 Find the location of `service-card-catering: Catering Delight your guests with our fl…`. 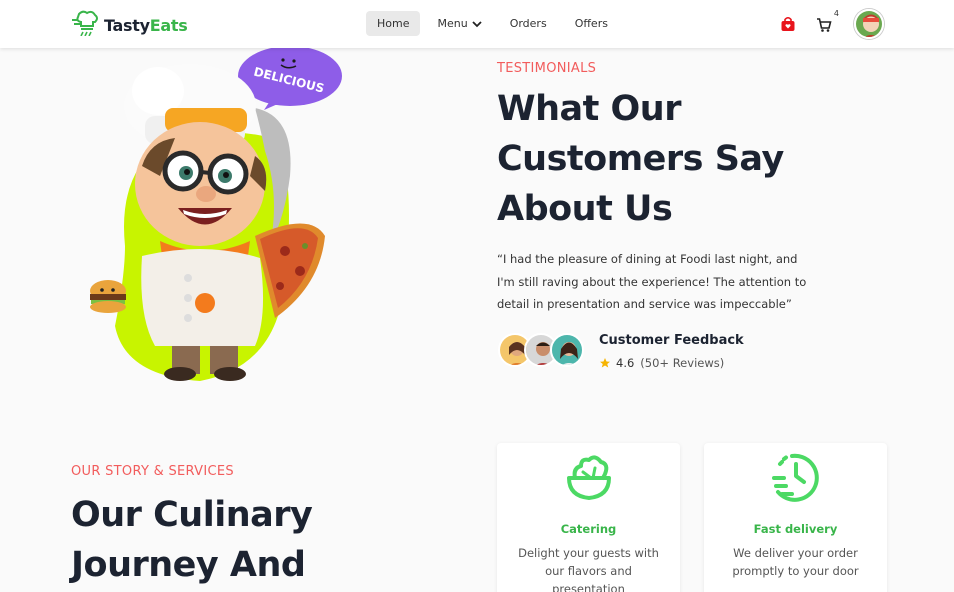

service-card-catering: Catering Delight your guests with our fl… is located at coordinates (588, 517).